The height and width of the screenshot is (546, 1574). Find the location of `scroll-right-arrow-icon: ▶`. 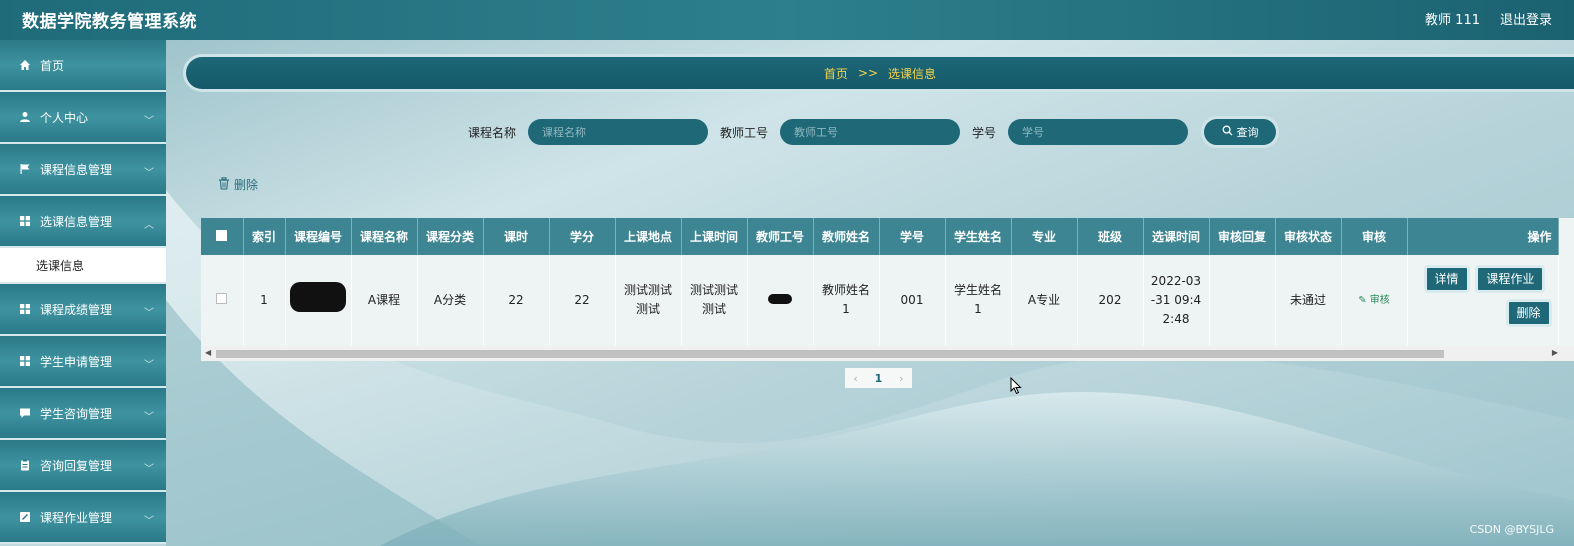

scroll-right-arrow-icon: ▶ is located at coordinates (1555, 352).